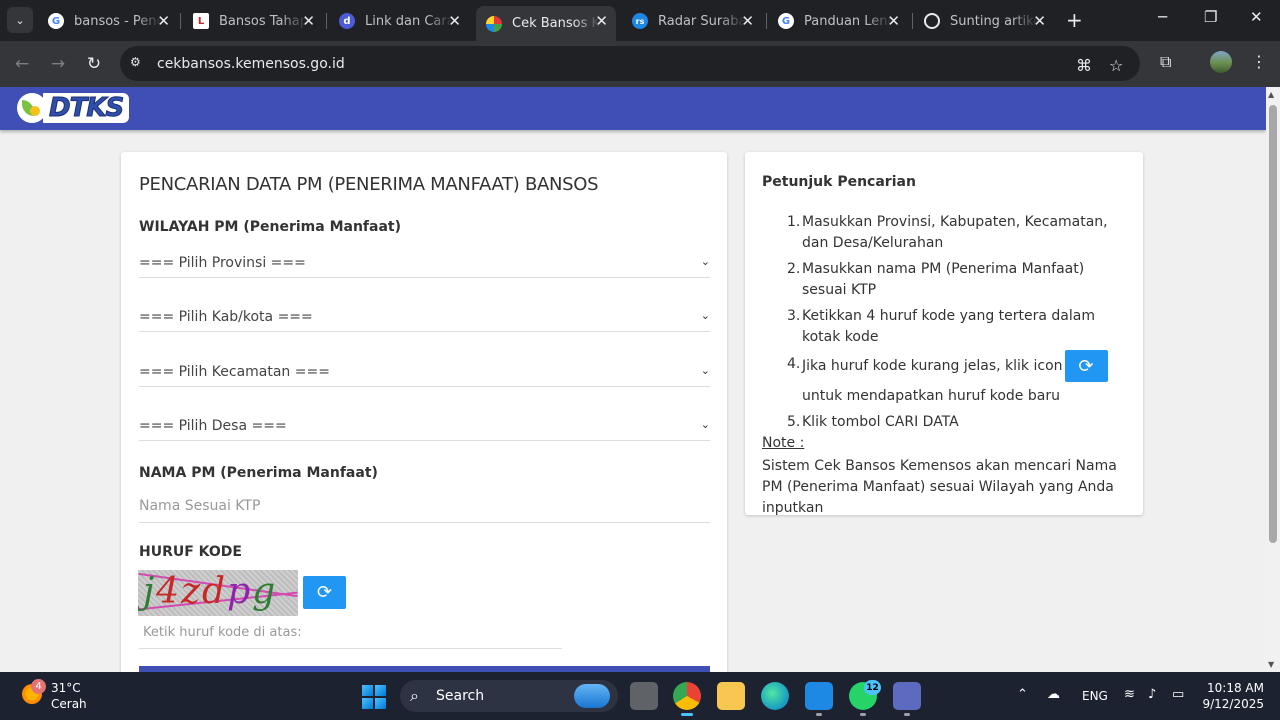 This screenshot has width=1280, height=720. Describe the element at coordinates (592, 696) in the screenshot. I see `search-highlight-icon` at that location.